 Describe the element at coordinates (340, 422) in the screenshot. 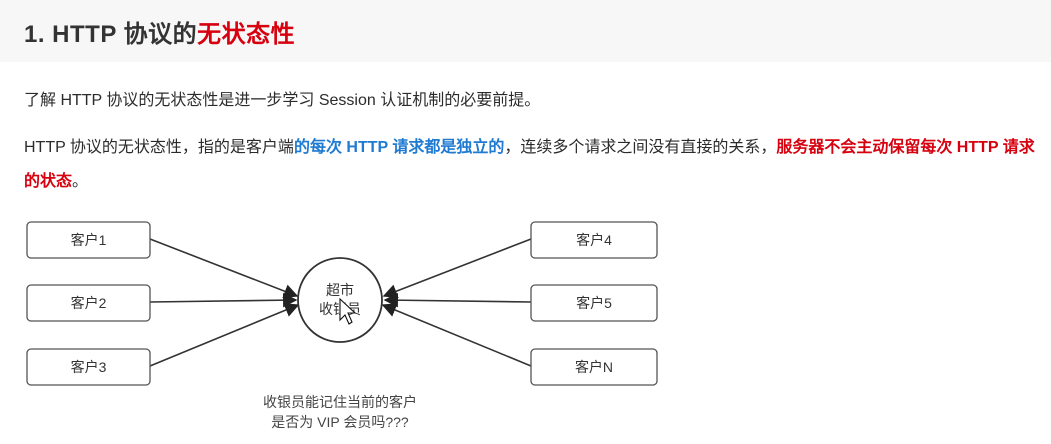

I see `diagram-caption-line2: 是否为 VIP 会员吗???` at that location.